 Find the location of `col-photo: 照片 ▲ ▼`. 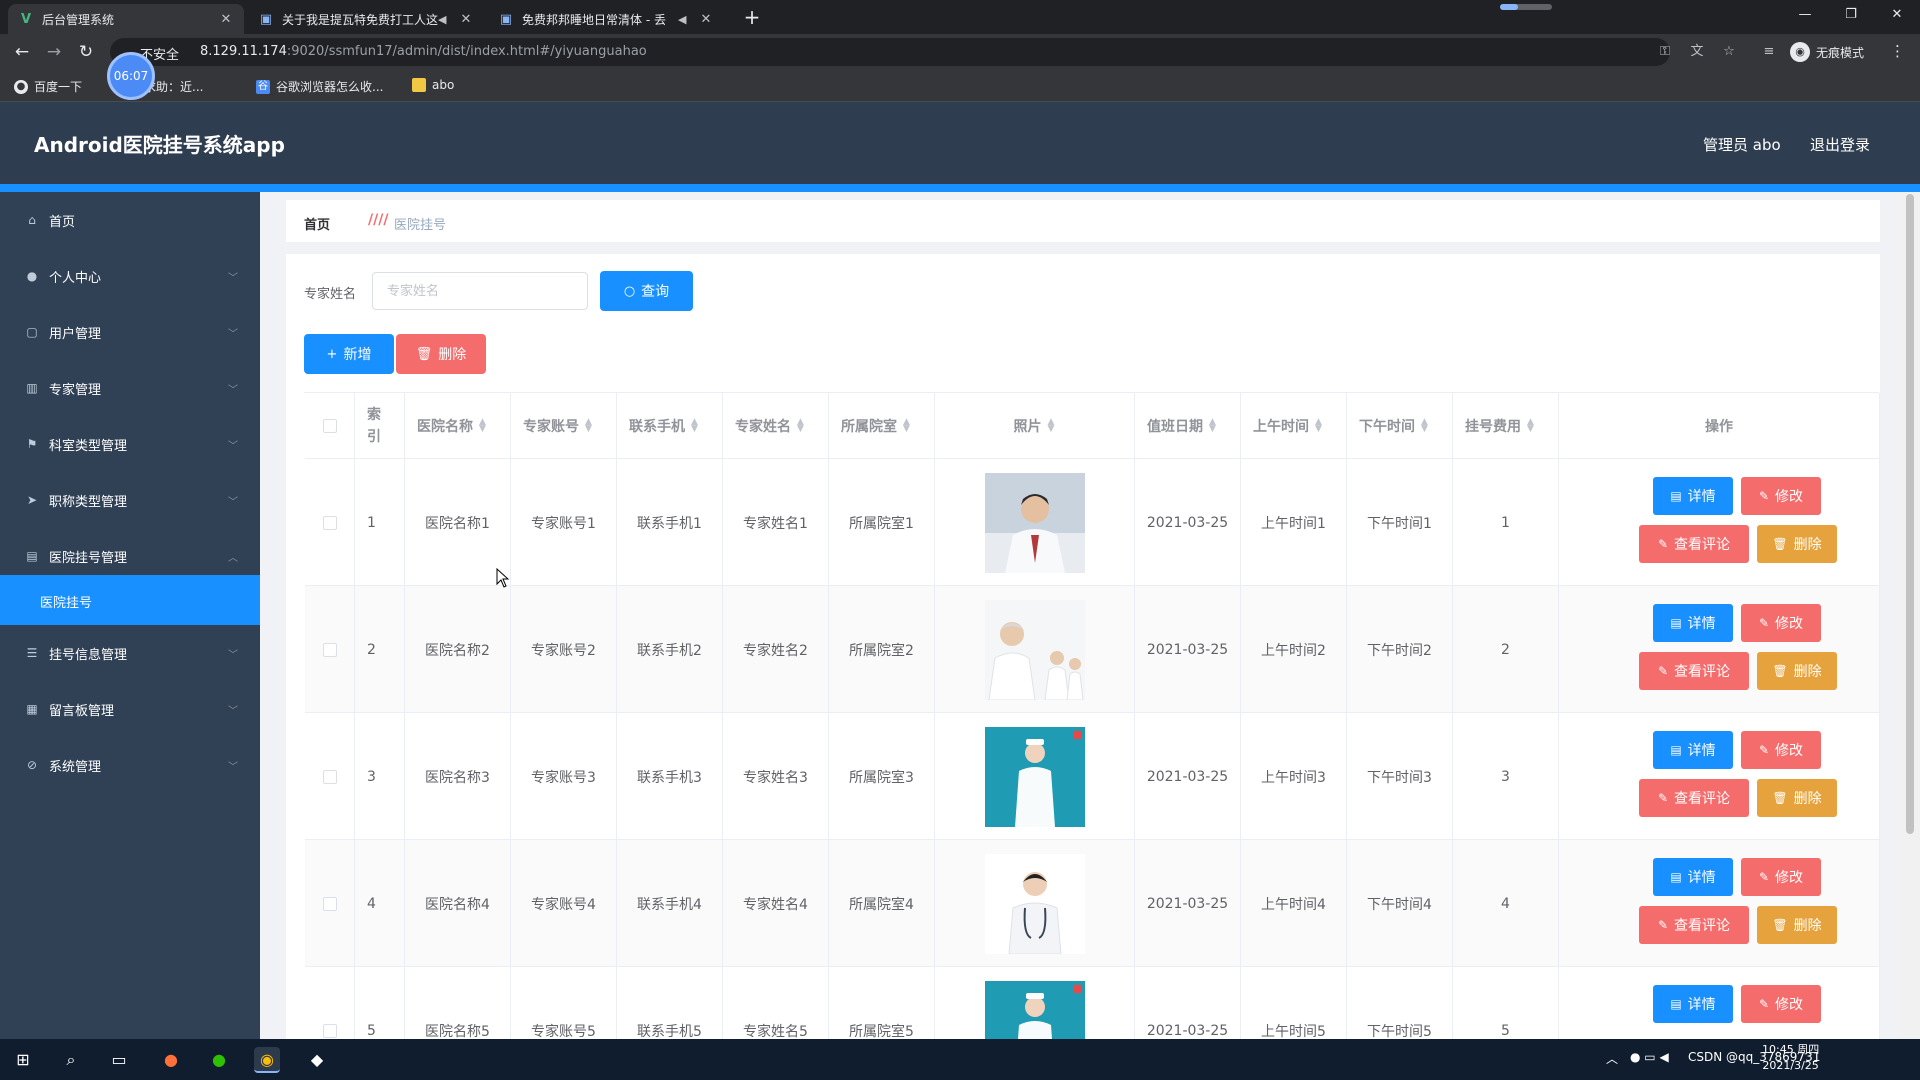

col-photo: 照片 ▲ ▼ is located at coordinates (1035, 426).